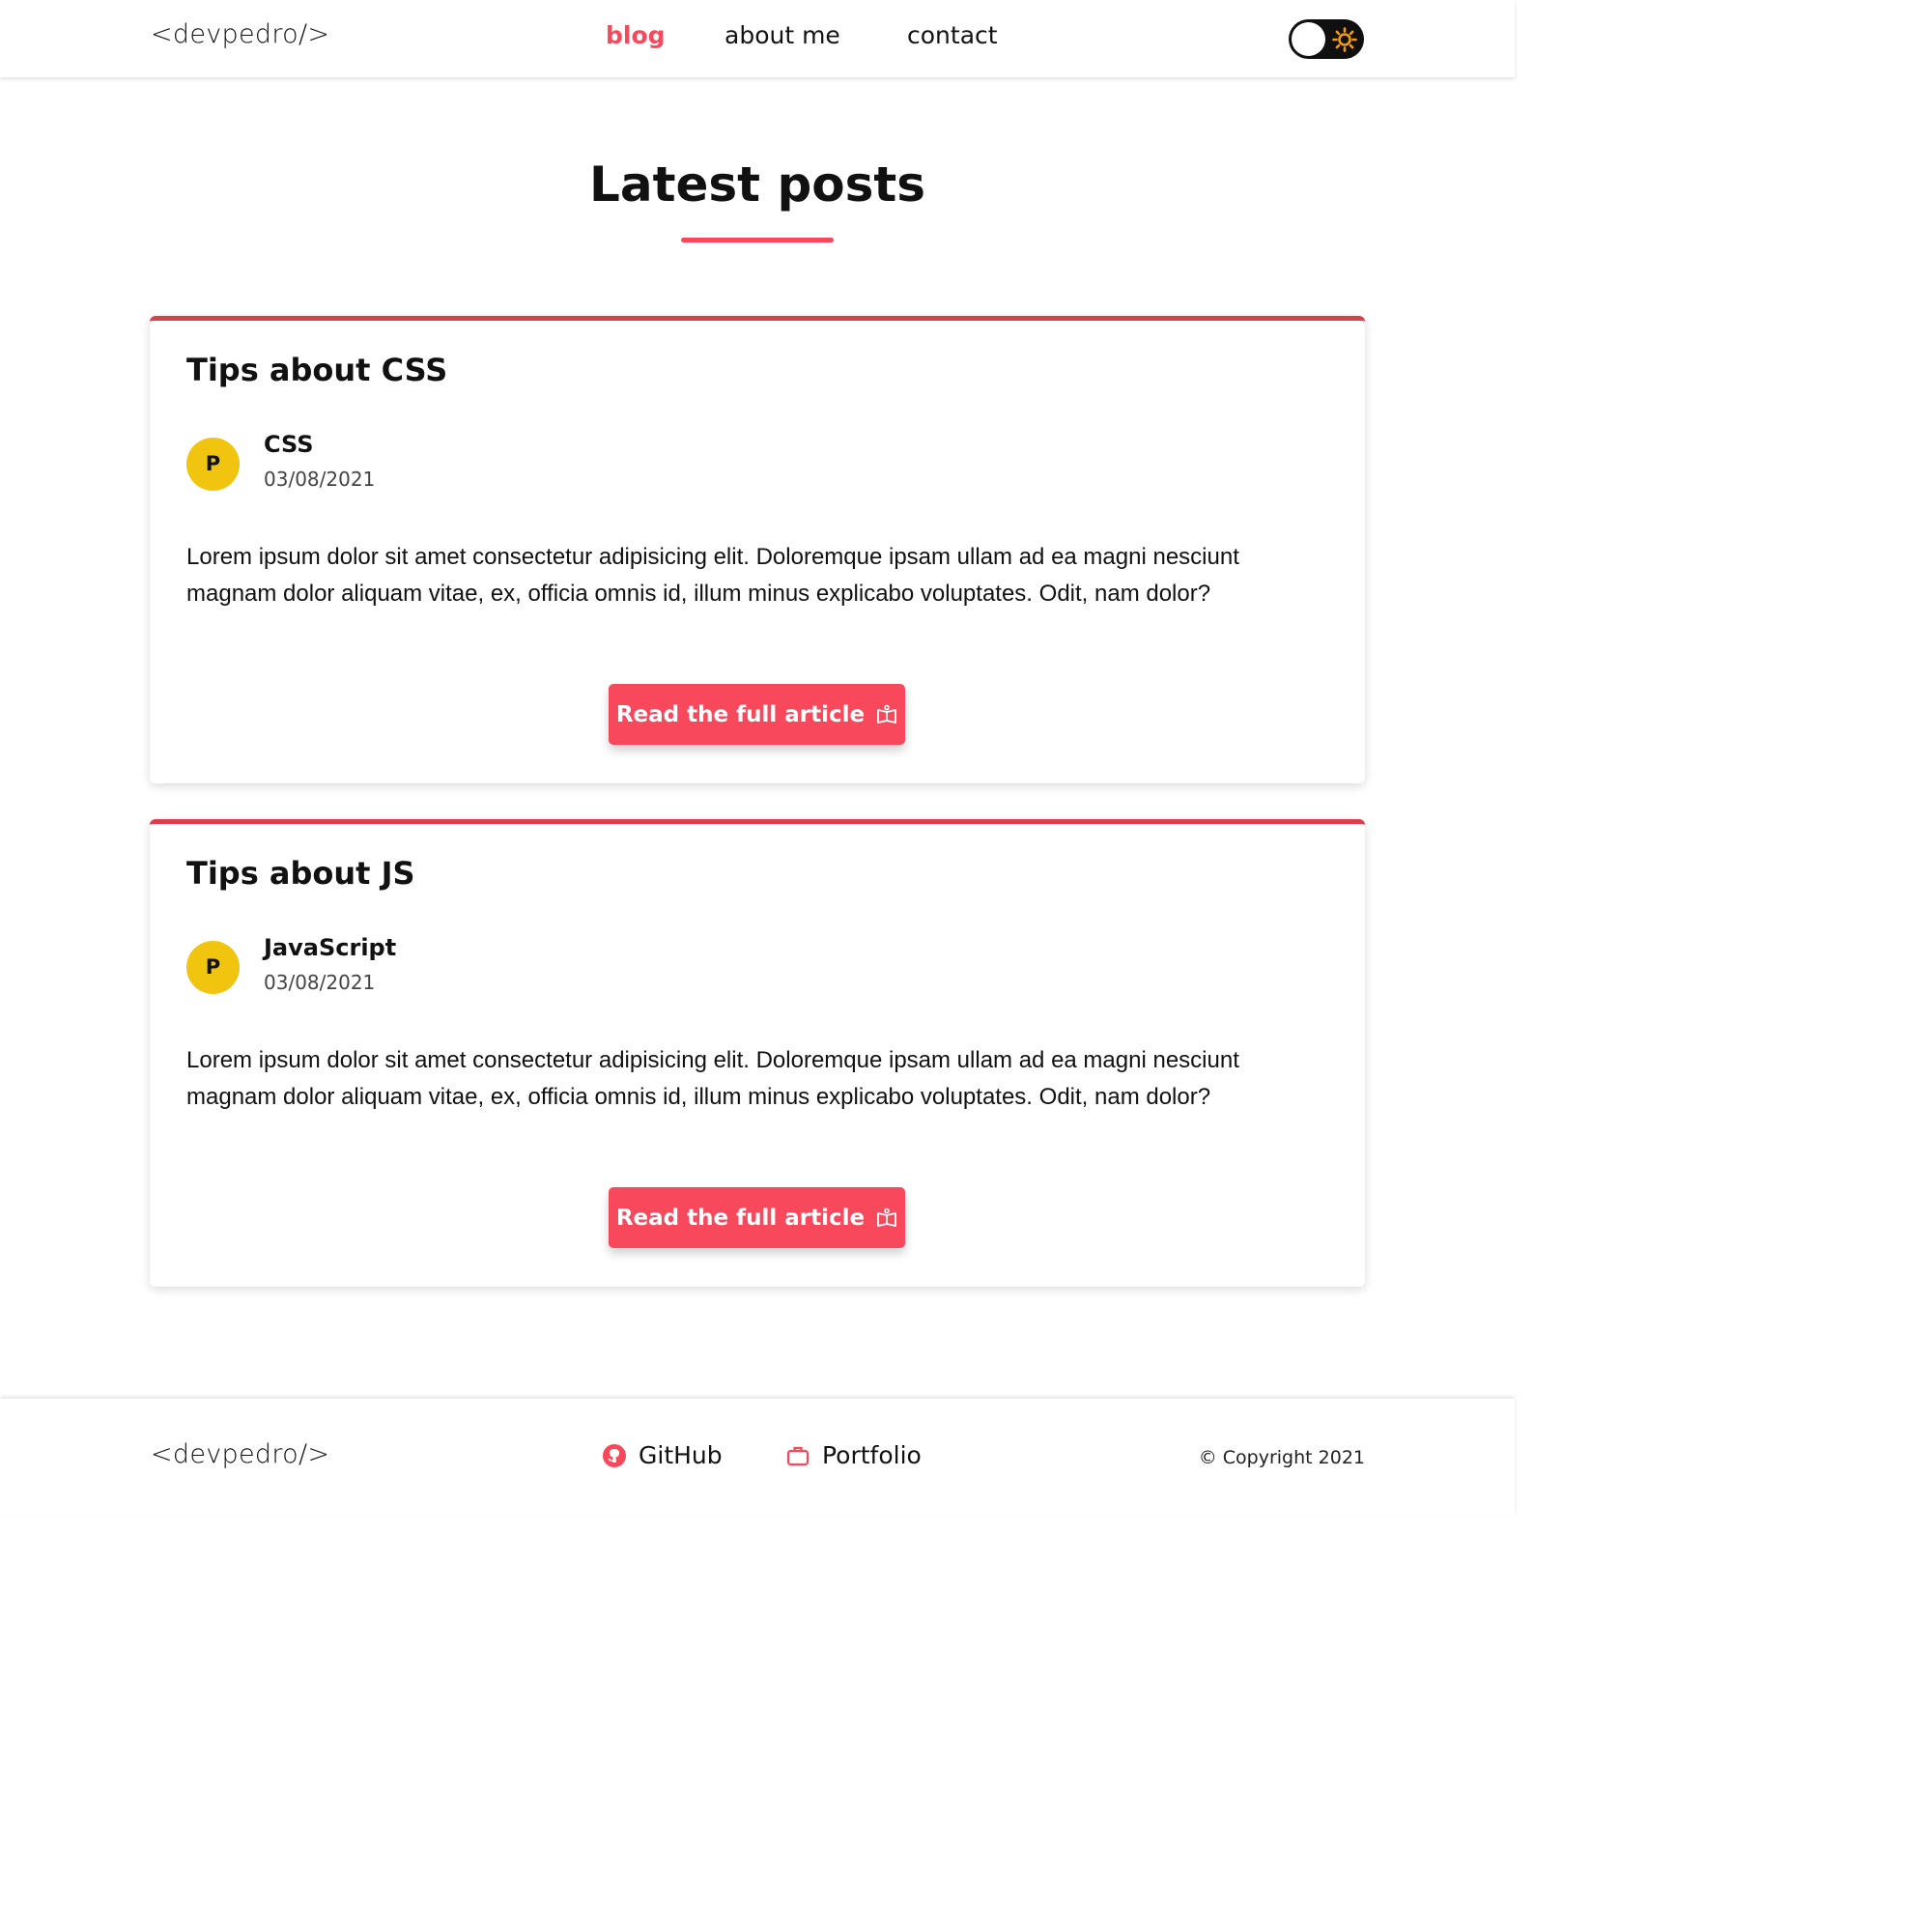 This screenshot has height=1932, width=1932. I want to click on footer-logo: <devpedro/>, so click(240, 1454).